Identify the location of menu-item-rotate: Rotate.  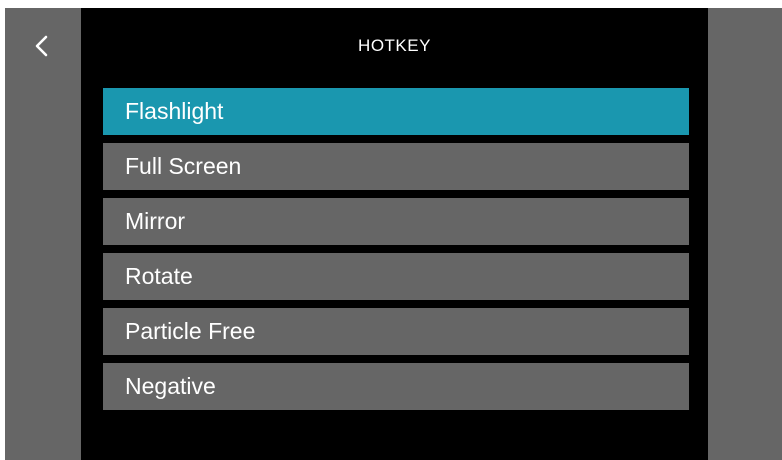
(396, 276).